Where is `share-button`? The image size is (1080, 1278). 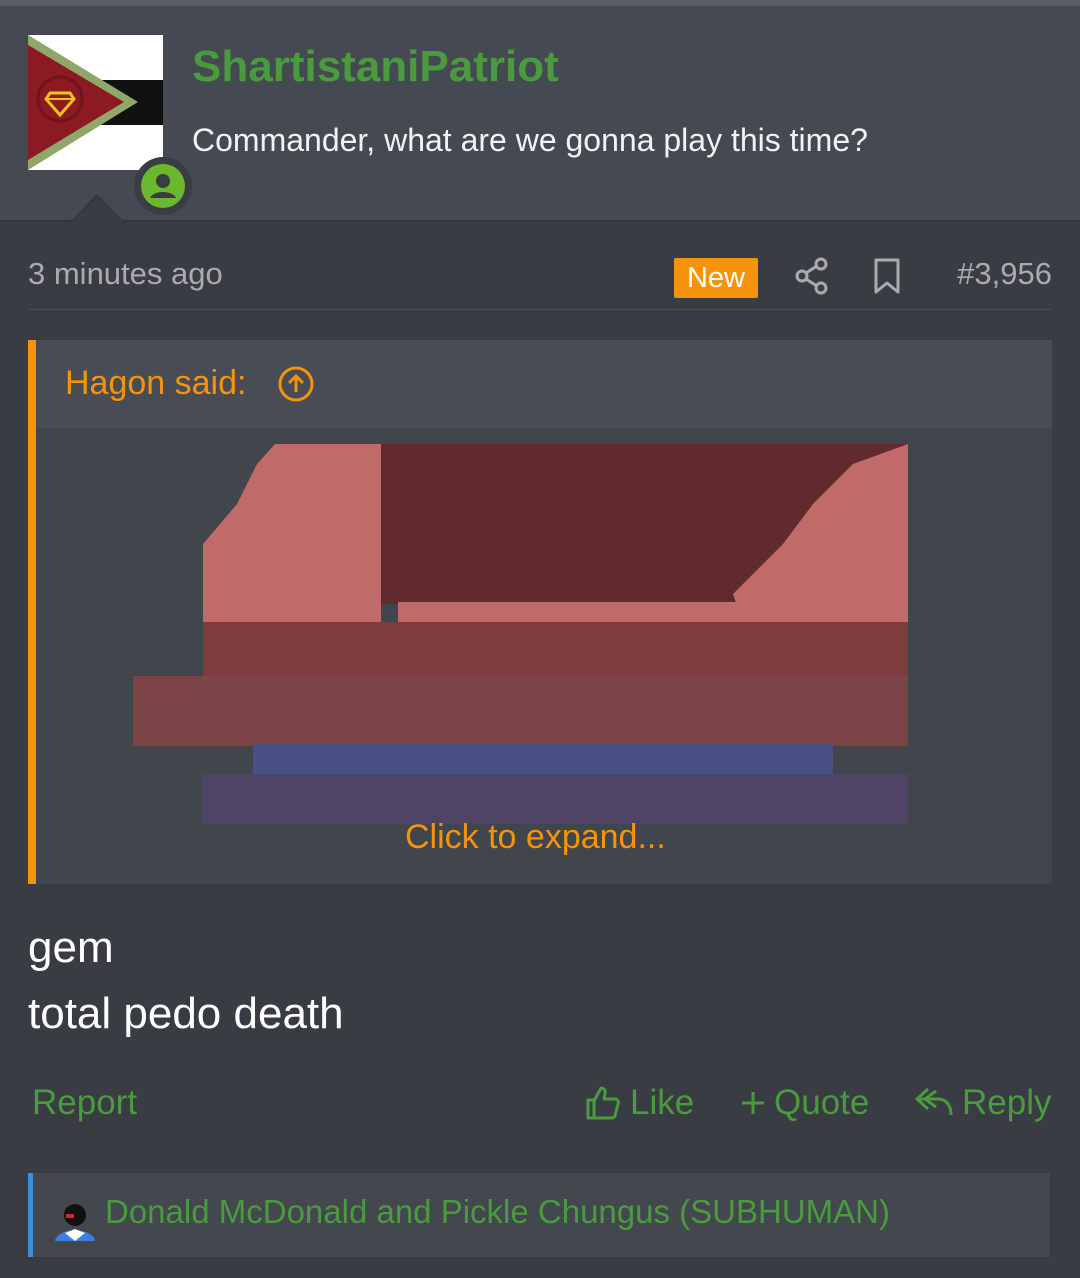
share-button is located at coordinates (812, 278).